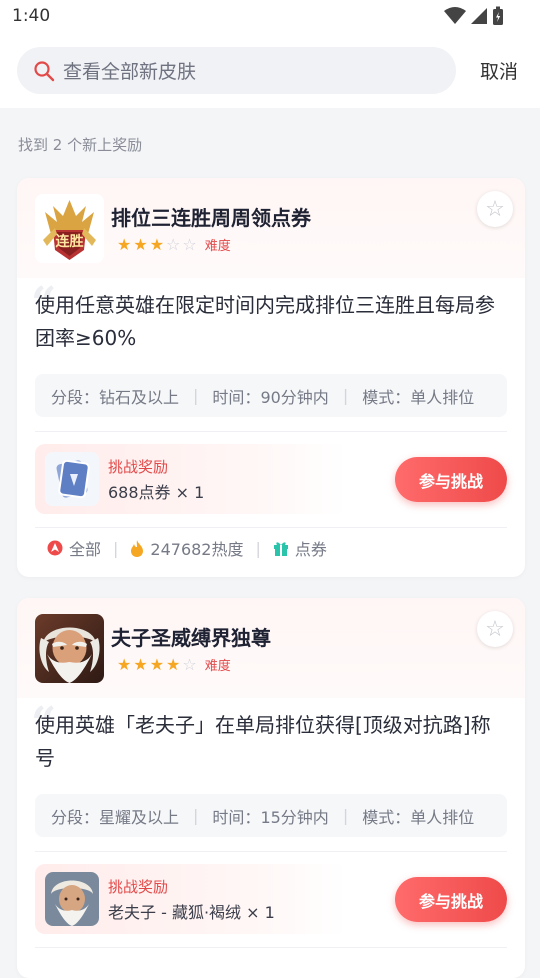 This screenshot has width=540, height=978. Describe the element at coordinates (72, 899) in the screenshot. I see `skin-reward-image` at that location.